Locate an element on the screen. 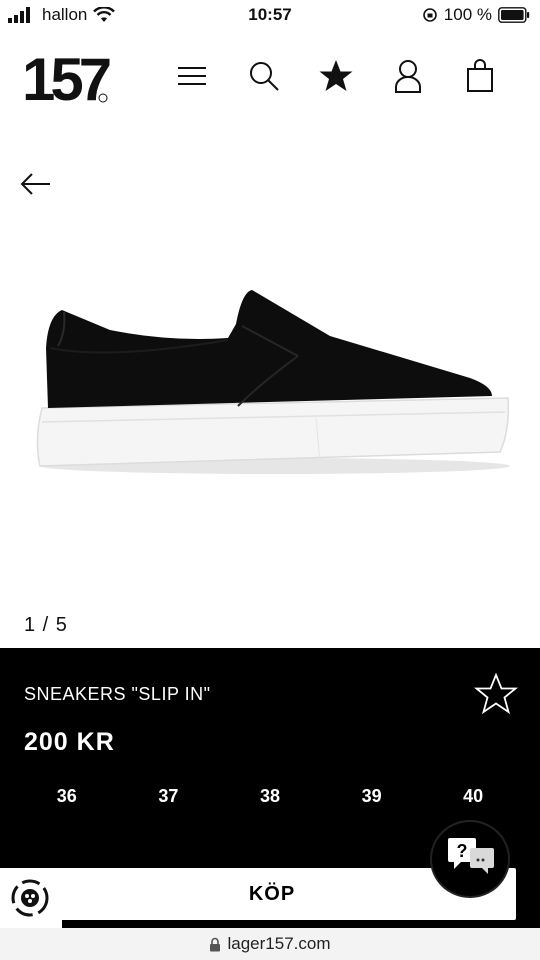 Image resolution: width=540 pixels, height=960 pixels. brand-logo: 157 is located at coordinates (67, 76).